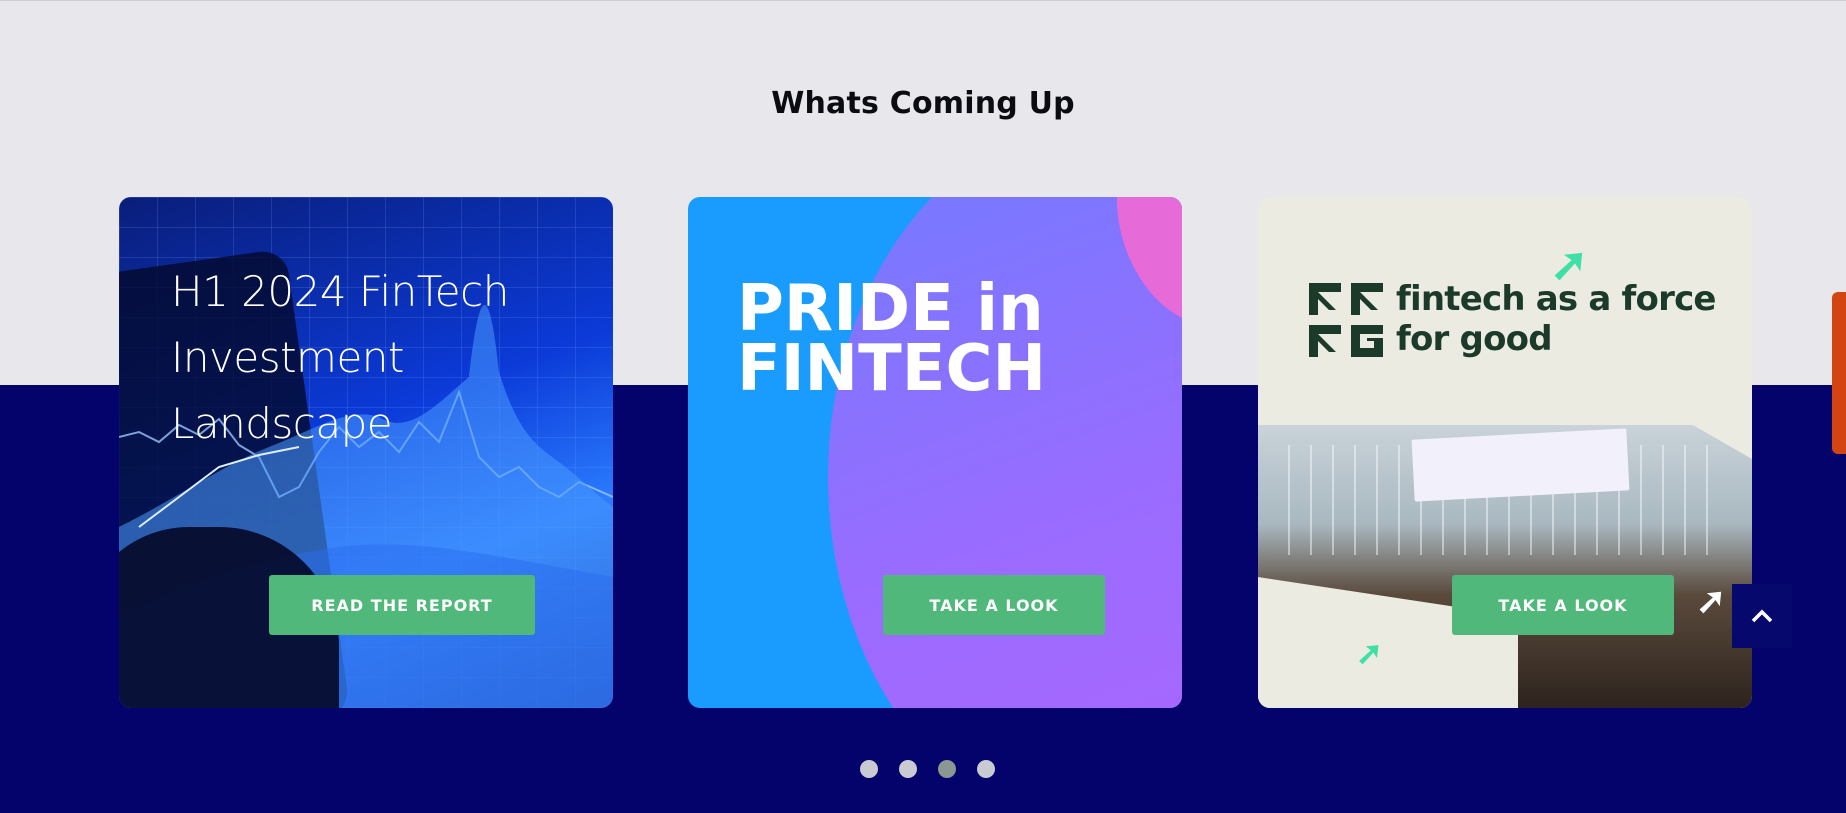  I want to click on card-heading: PRIDE in FINTECH, so click(891, 339).